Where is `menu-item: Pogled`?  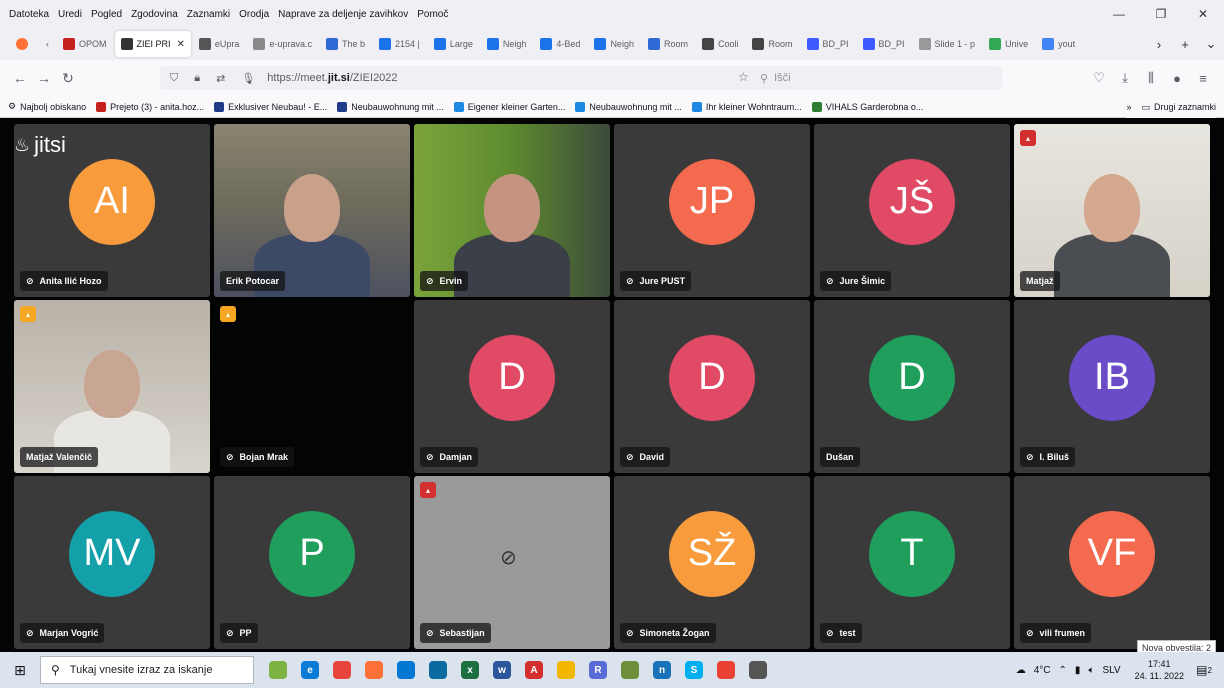
menu-item: Pogled is located at coordinates (106, 14).